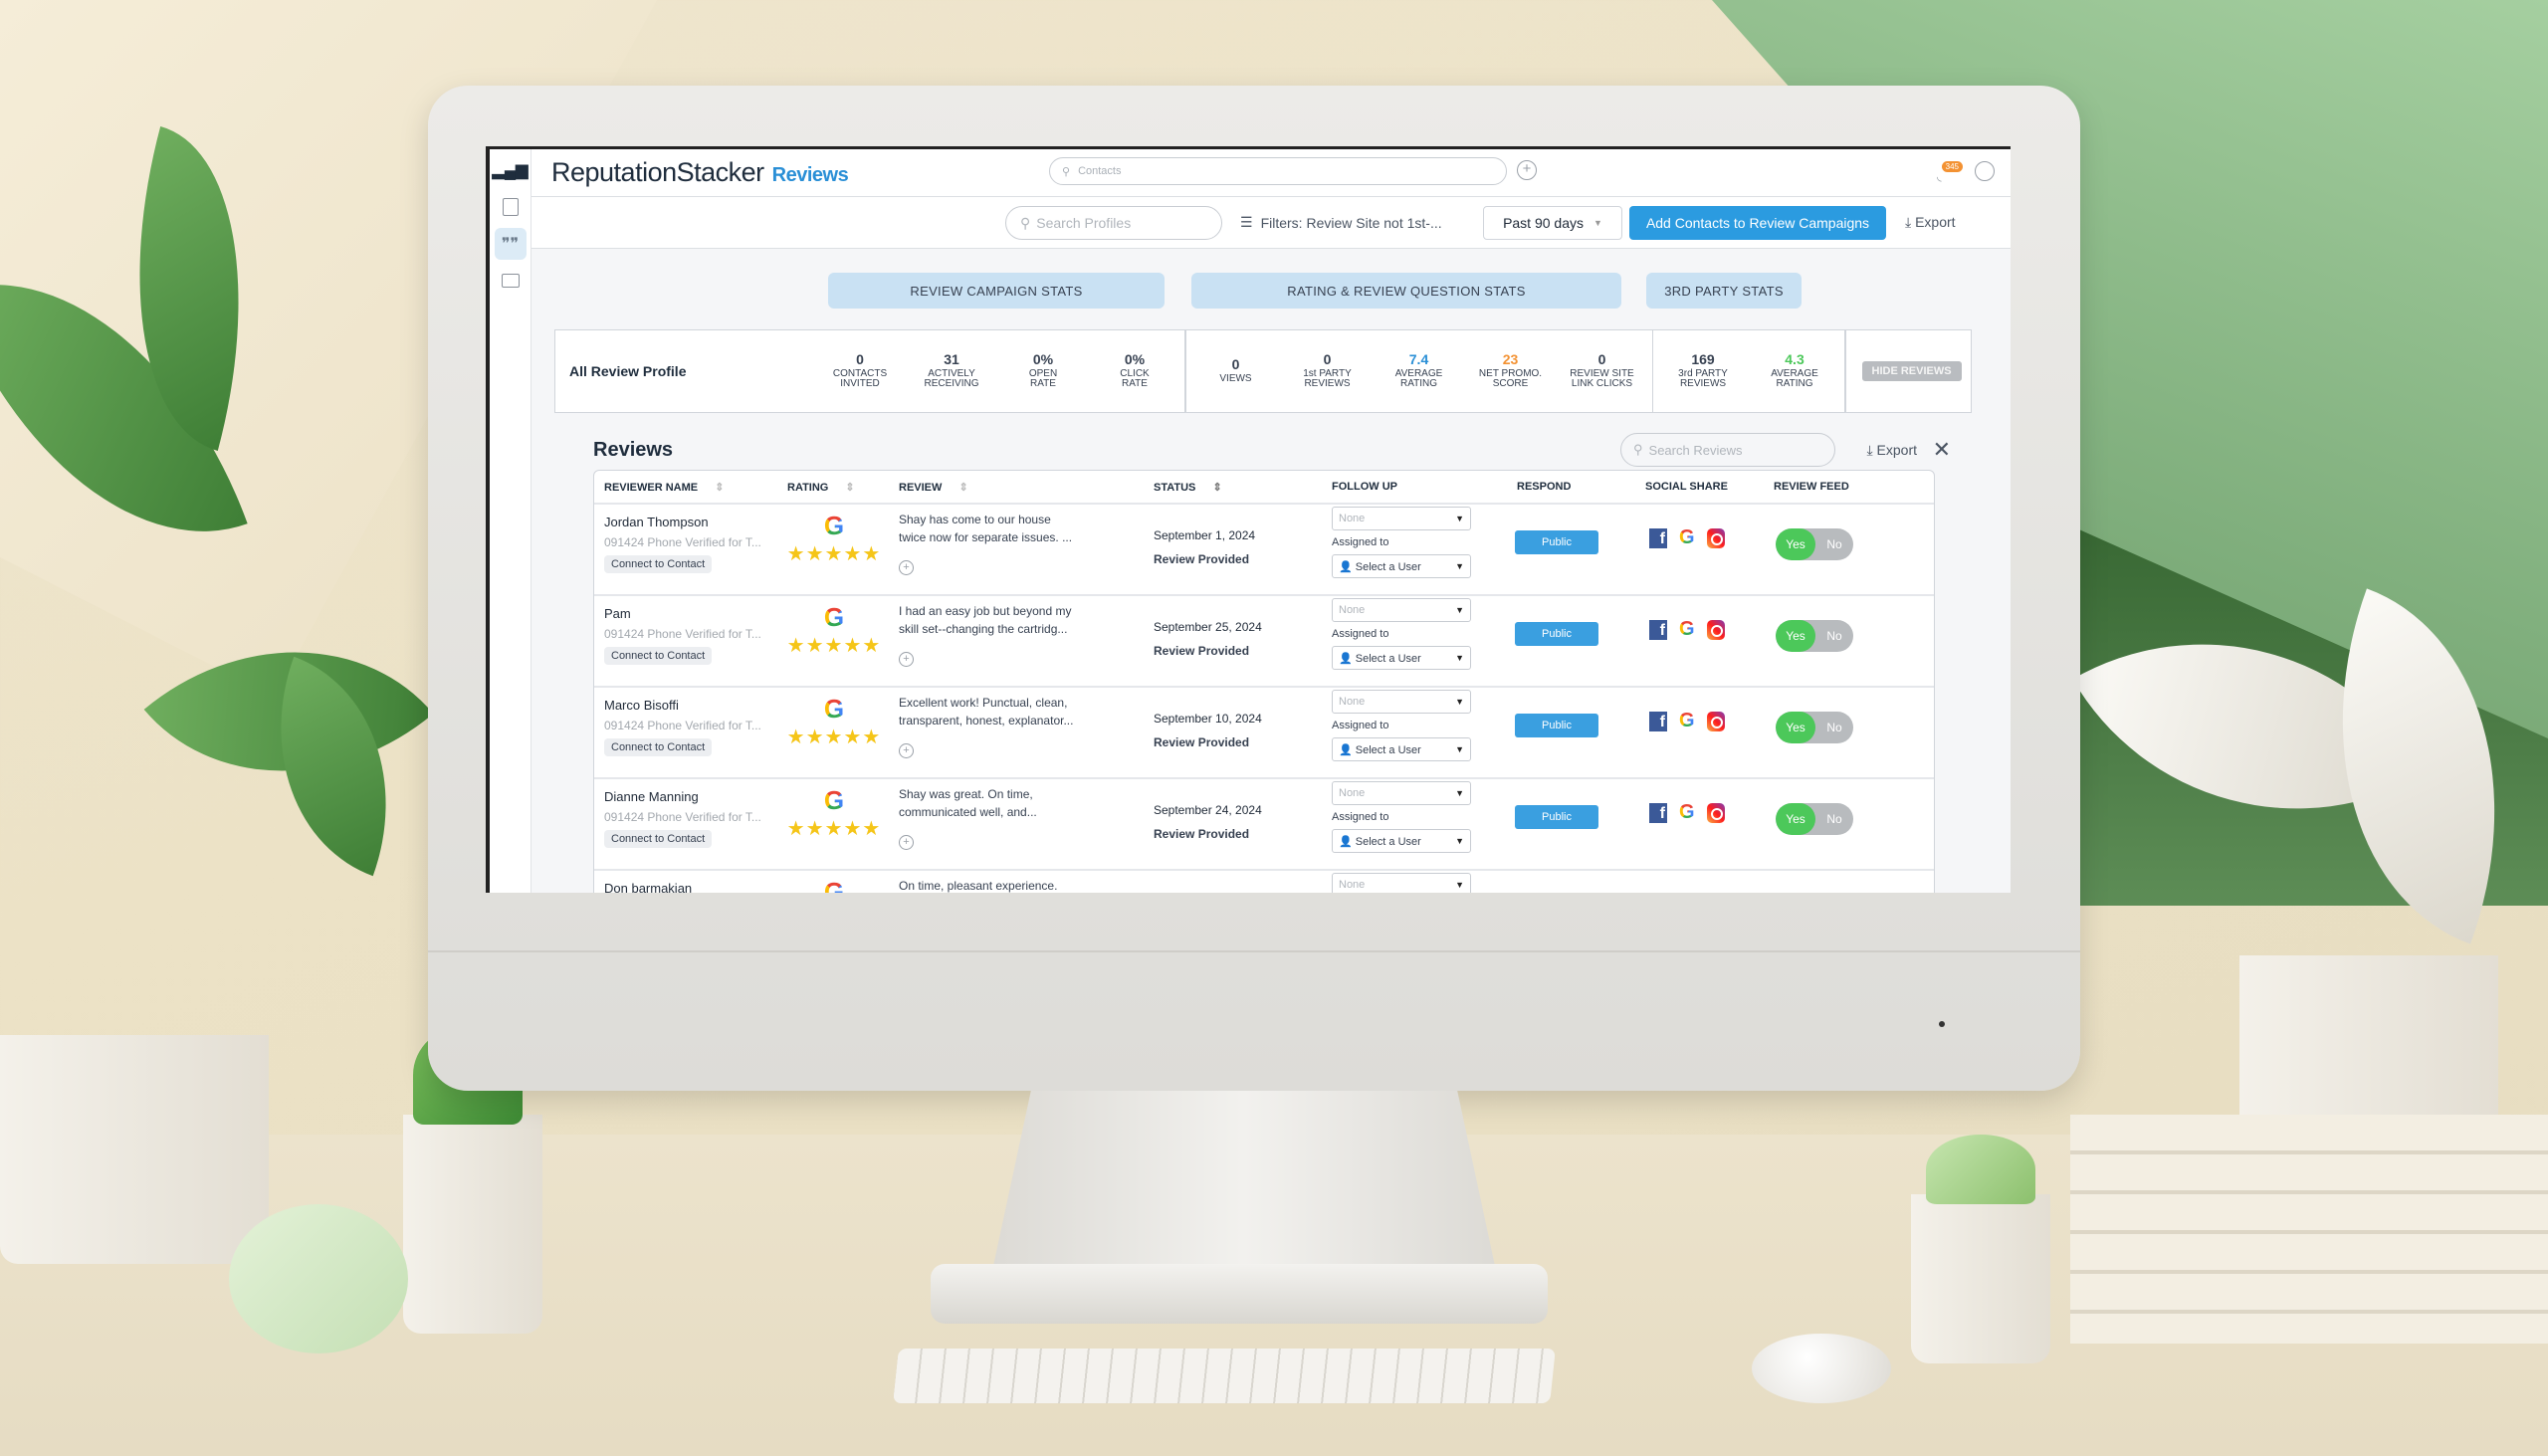 This screenshot has width=2548, height=1456. I want to click on search-icon: ⚲, so click(1025, 222).